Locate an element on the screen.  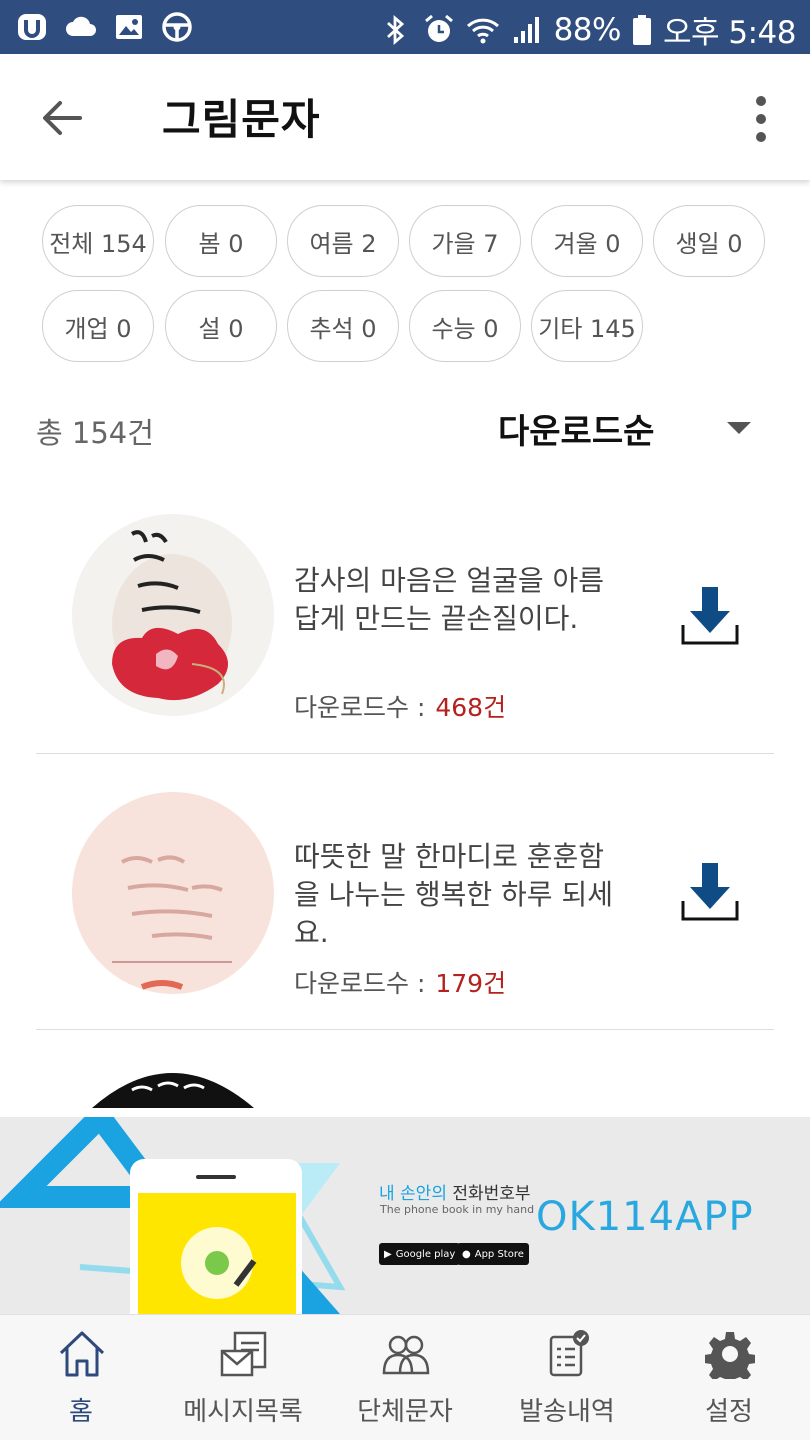
gear-icon is located at coordinates (730, 1355).